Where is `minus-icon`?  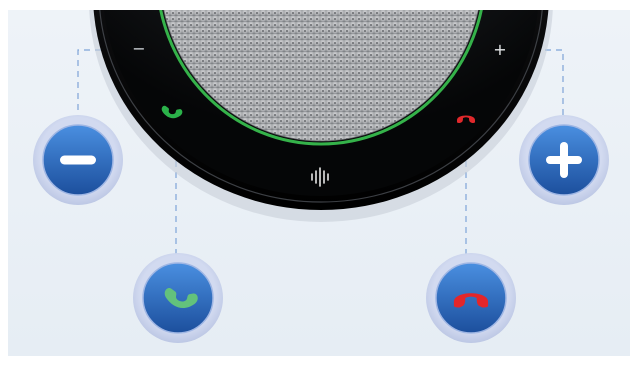
minus-icon is located at coordinates (78, 160).